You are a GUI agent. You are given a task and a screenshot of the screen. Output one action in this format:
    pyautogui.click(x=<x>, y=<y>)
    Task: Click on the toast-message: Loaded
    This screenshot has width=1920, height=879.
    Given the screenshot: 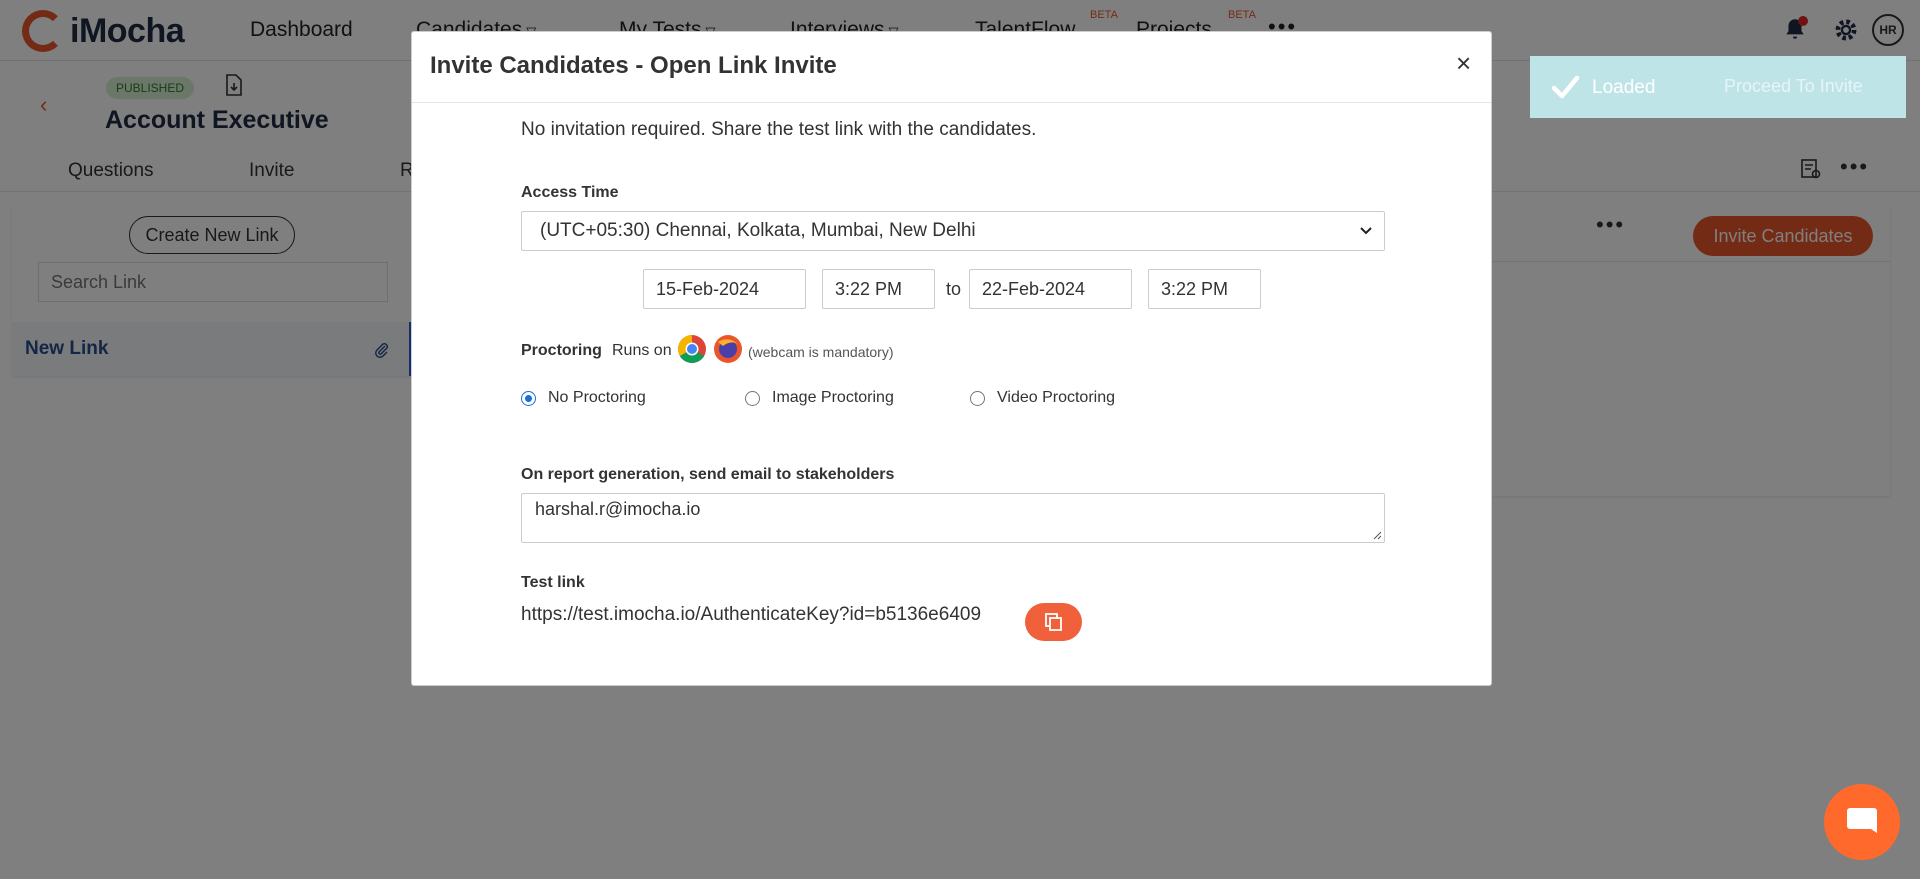 What is the action you would take?
    pyautogui.click(x=1624, y=87)
    